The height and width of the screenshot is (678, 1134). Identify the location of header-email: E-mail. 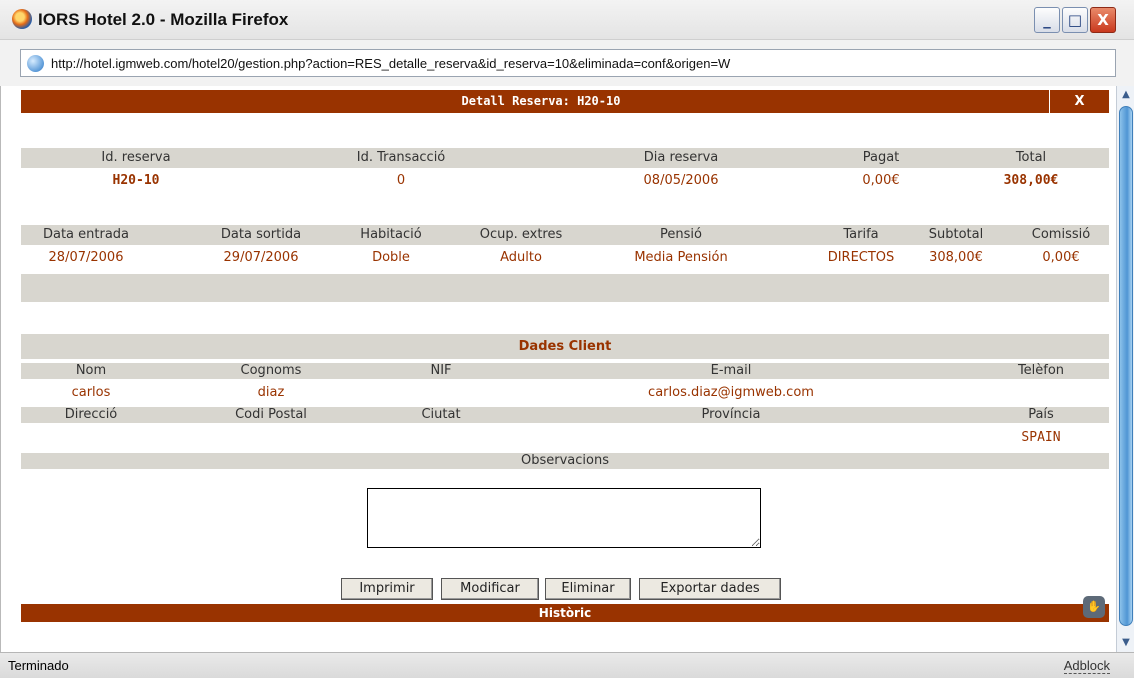
(731, 370).